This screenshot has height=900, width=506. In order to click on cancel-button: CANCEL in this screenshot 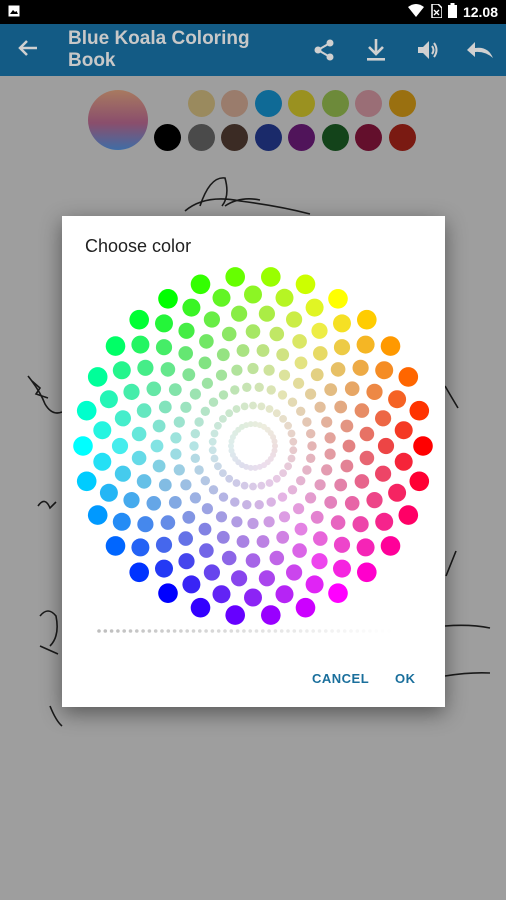, I will do `click(340, 678)`.